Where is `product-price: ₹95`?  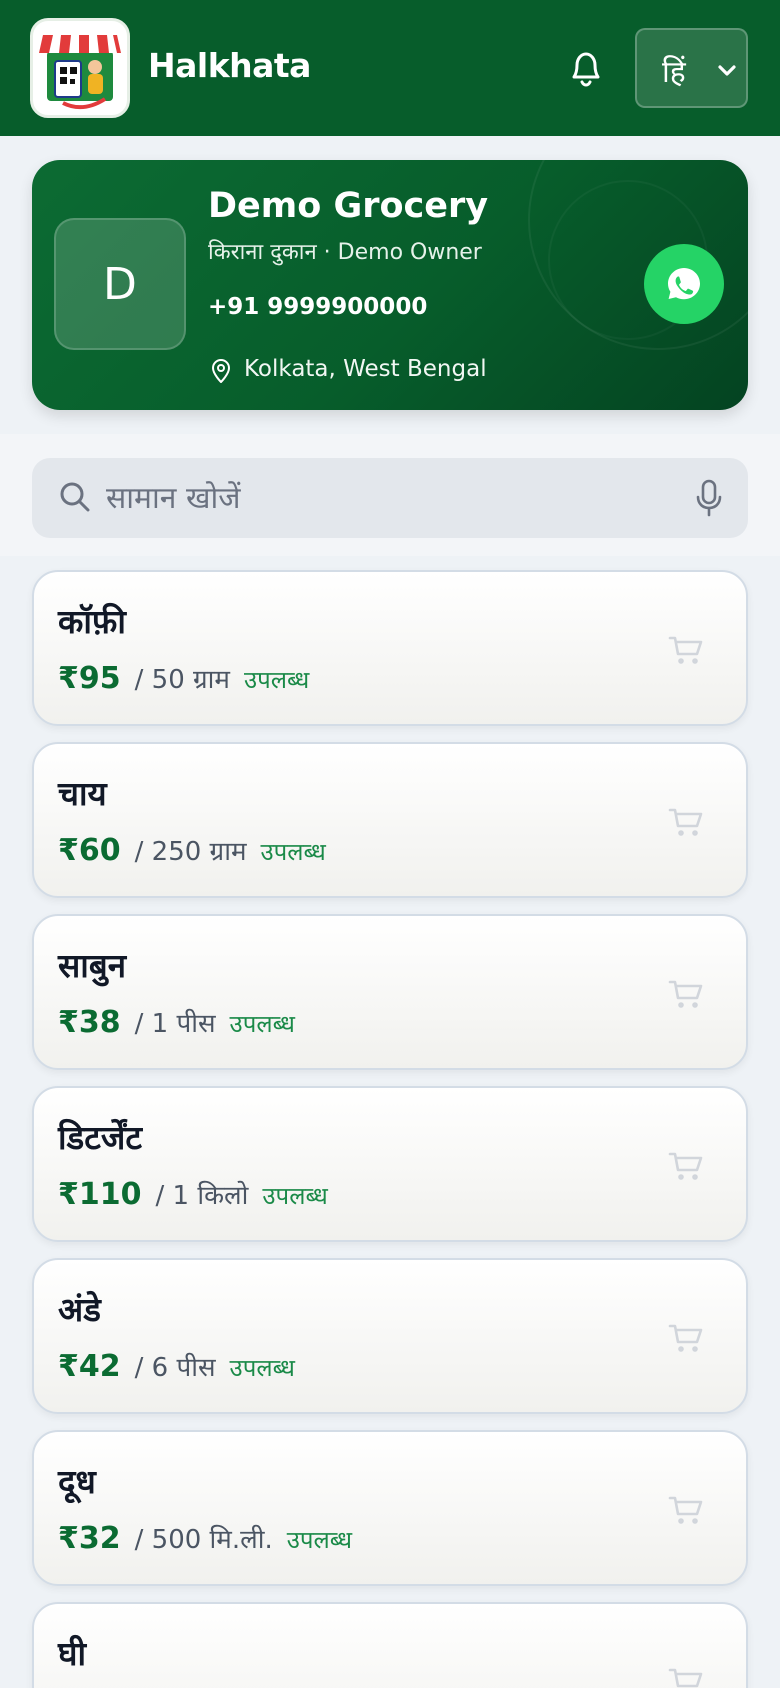 product-price: ₹95 is located at coordinates (89, 678).